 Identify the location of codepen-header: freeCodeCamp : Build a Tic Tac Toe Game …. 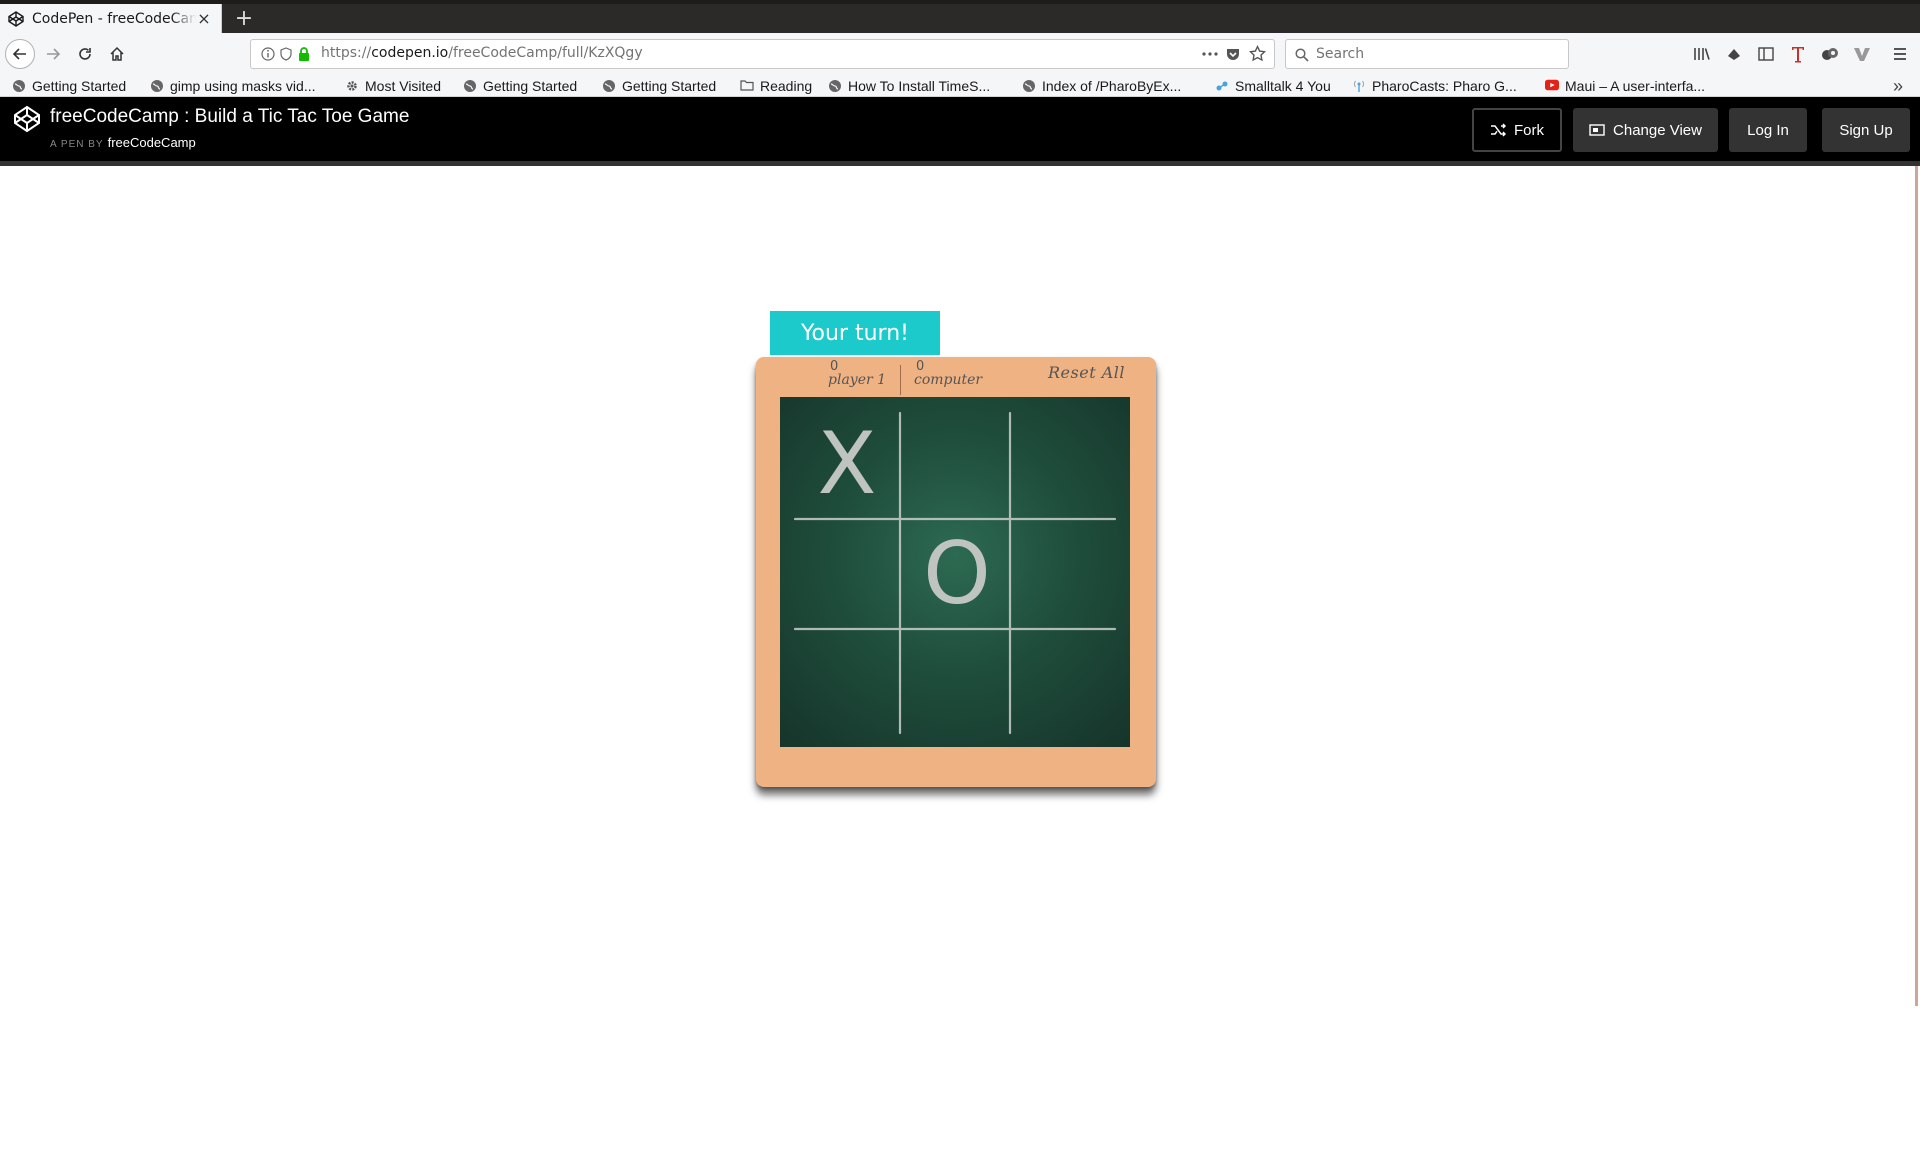
(960, 129).